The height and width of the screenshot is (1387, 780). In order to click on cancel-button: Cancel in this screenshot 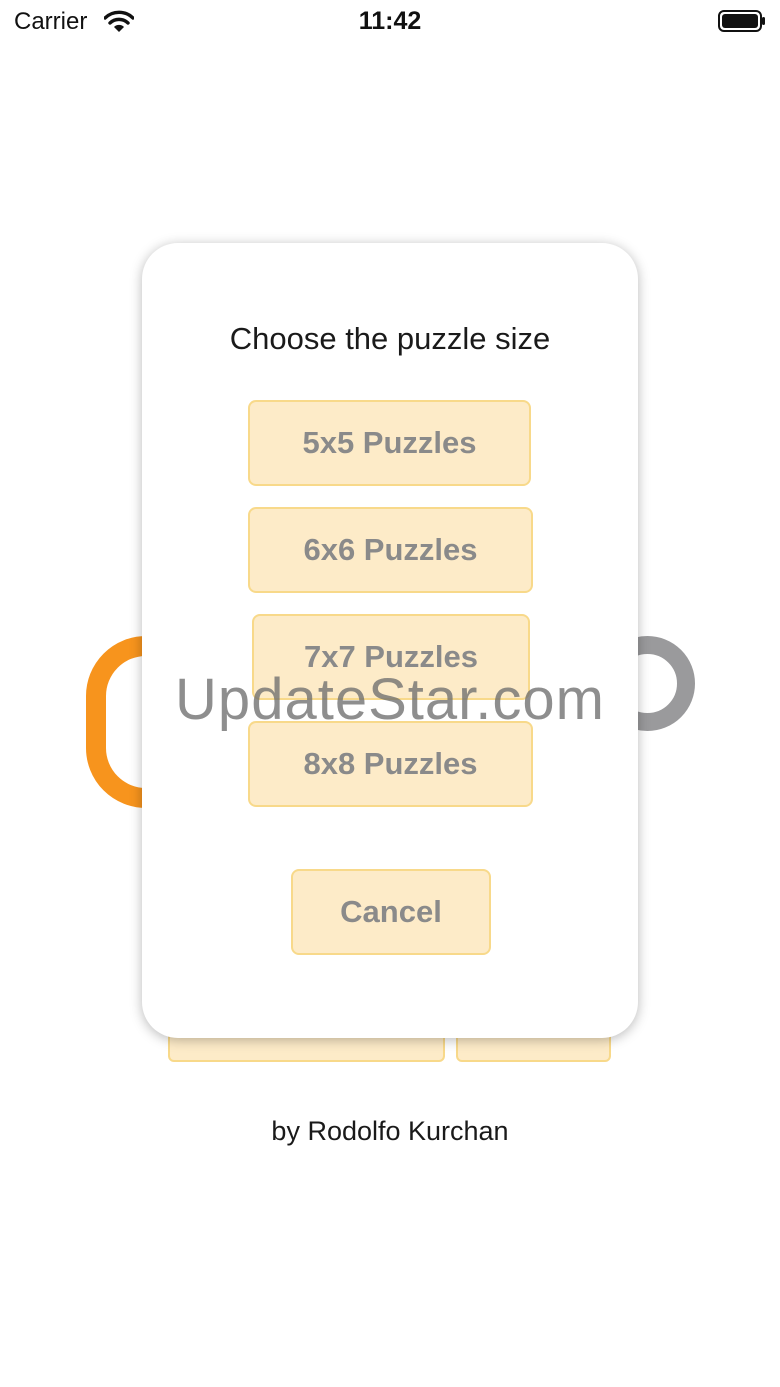, I will do `click(391, 912)`.